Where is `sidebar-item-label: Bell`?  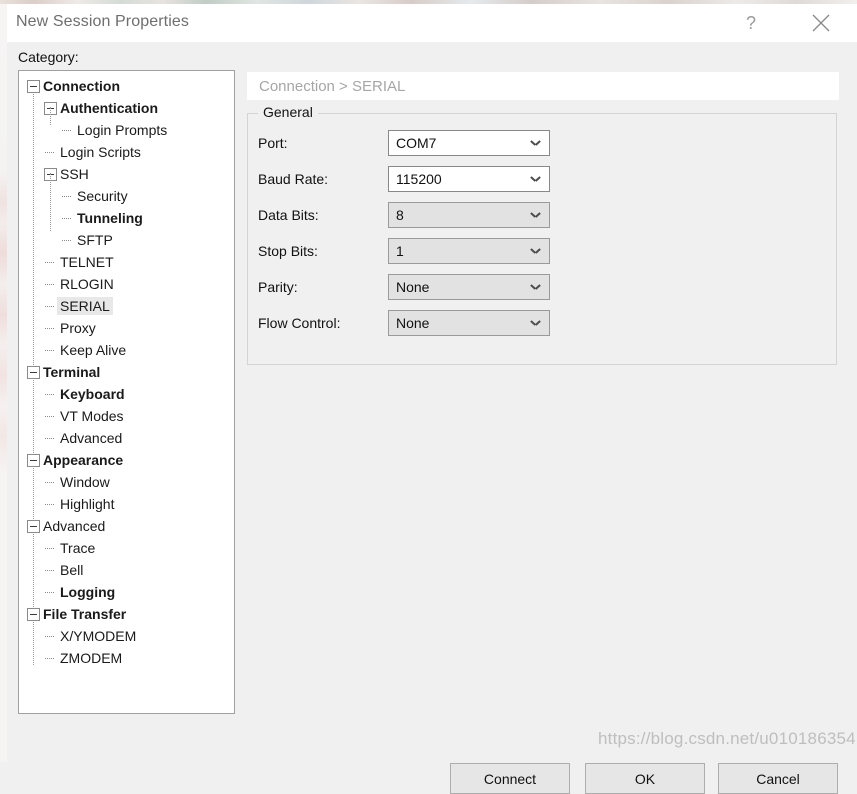
sidebar-item-label: Bell is located at coordinates (72, 570).